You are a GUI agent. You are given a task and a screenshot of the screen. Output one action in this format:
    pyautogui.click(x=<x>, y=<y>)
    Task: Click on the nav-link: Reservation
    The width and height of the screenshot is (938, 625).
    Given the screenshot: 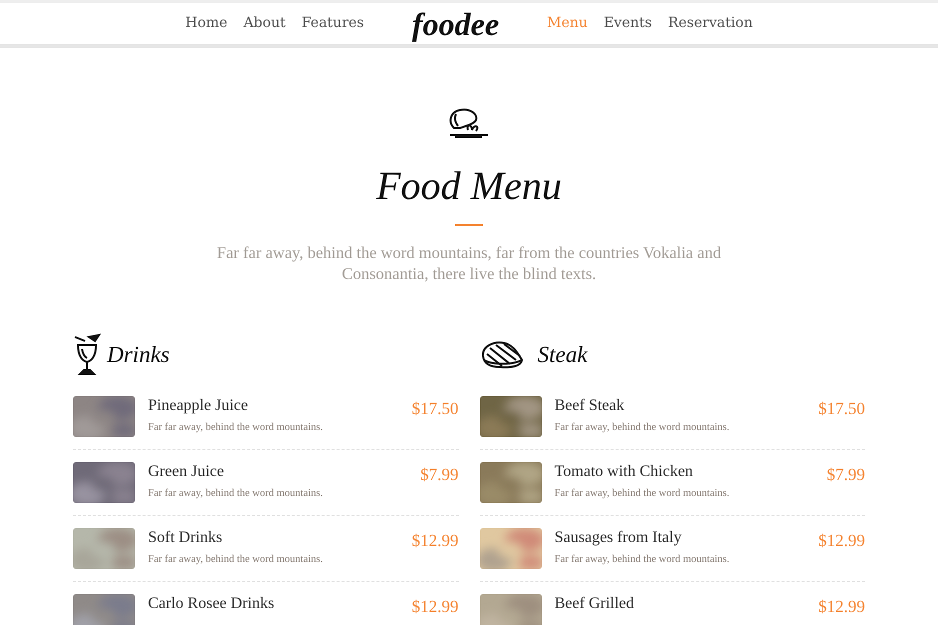 What is the action you would take?
    pyautogui.click(x=710, y=23)
    